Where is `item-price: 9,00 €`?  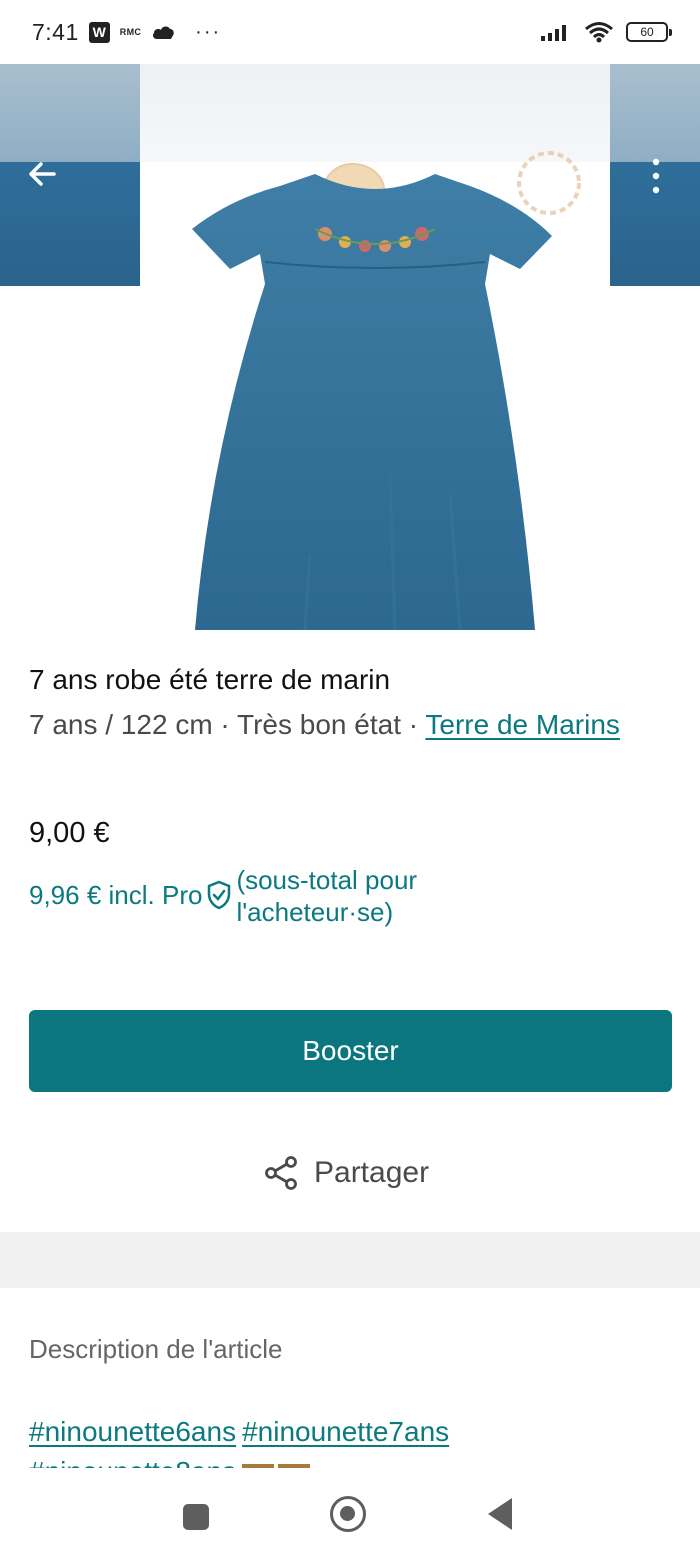
item-price: 9,00 € is located at coordinates (69, 833).